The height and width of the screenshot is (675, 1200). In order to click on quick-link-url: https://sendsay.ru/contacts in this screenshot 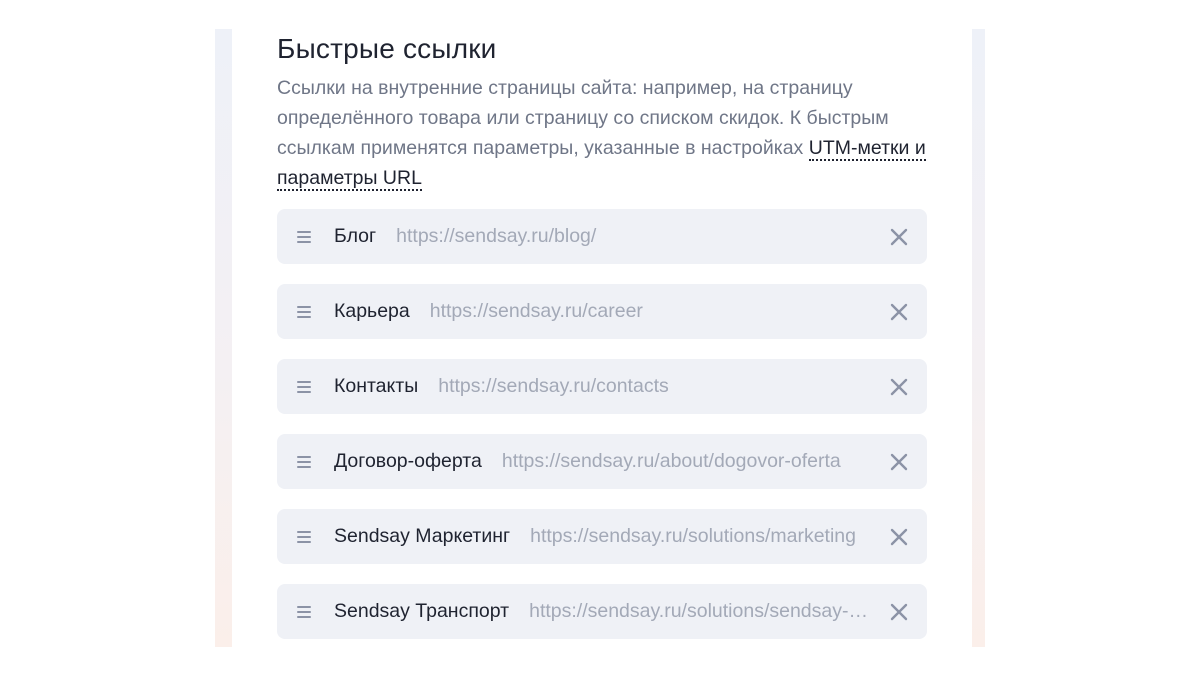, I will do `click(663, 386)`.